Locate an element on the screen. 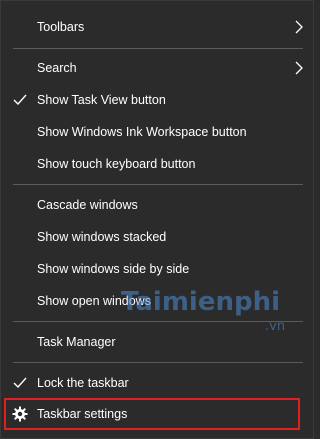 This screenshot has width=320, height=439. menu-item-search: Search is located at coordinates (157, 68).